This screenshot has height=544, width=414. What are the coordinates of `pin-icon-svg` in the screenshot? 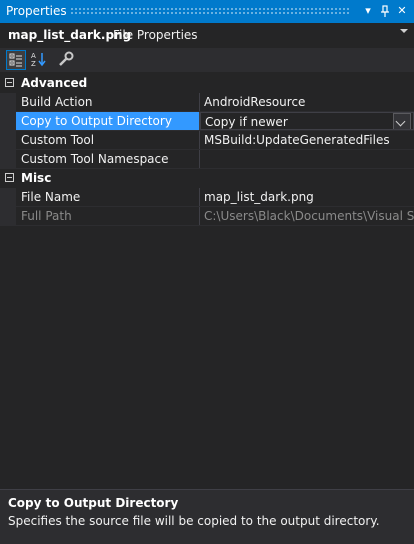 It's located at (385, 11).